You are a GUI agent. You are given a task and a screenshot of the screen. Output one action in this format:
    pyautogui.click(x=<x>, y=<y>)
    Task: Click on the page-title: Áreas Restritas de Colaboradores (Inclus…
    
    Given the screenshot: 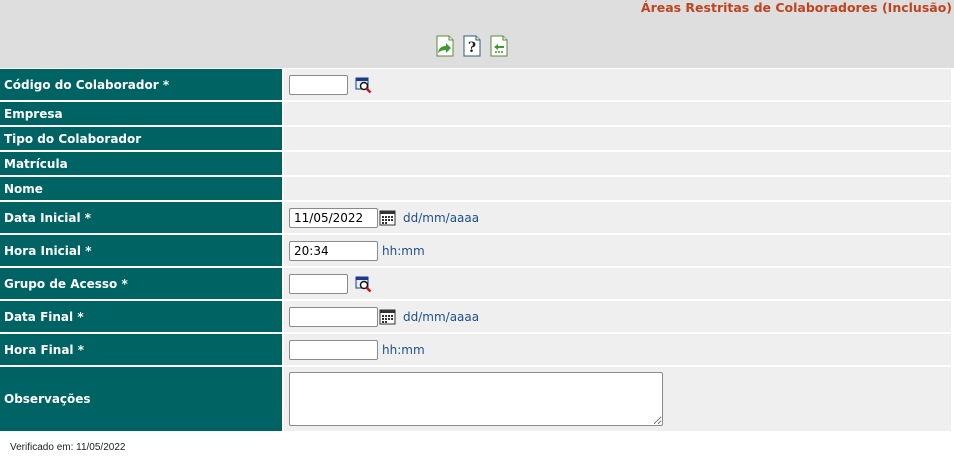 What is the action you would take?
    pyautogui.click(x=796, y=7)
    